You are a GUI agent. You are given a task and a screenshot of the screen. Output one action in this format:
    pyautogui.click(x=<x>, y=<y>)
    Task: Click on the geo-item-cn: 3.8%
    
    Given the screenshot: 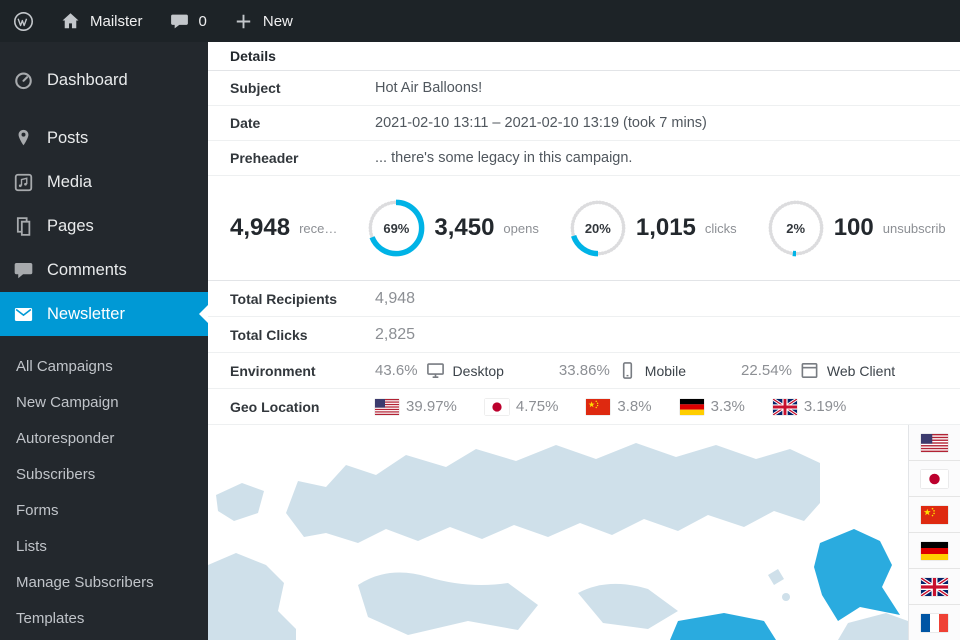 What is the action you would take?
    pyautogui.click(x=619, y=406)
    